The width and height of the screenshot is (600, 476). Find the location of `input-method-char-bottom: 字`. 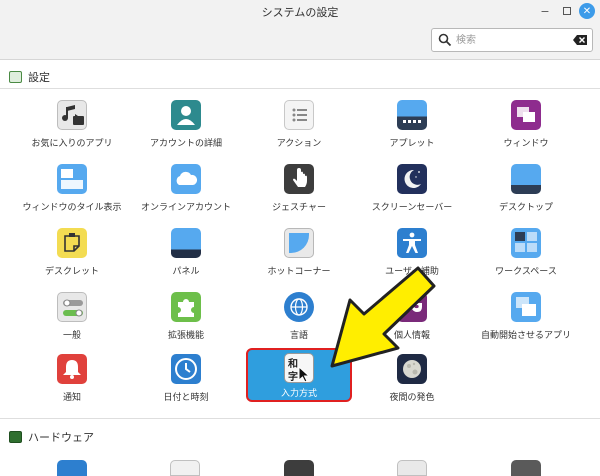

input-method-char-bottom: 字 is located at coordinates (293, 377).